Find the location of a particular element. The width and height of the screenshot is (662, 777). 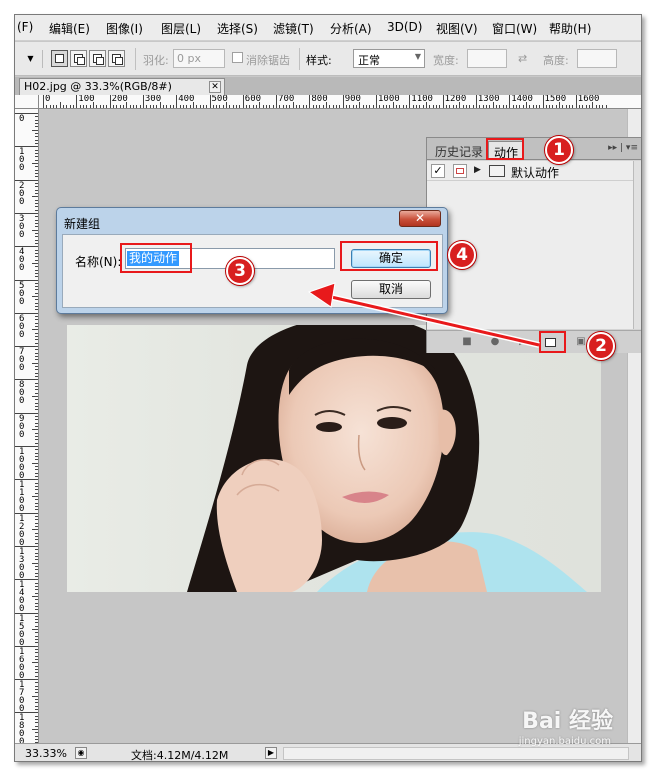

intersect-selection-button is located at coordinates (116, 58).